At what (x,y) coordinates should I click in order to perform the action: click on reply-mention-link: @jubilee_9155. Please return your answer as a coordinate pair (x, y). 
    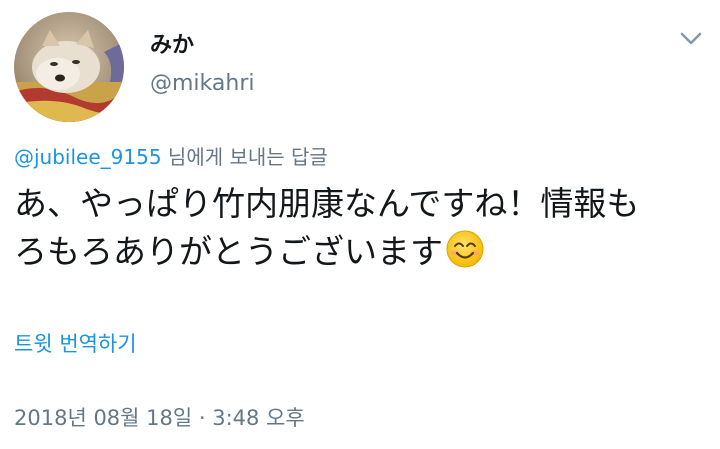
    Looking at the image, I should click on (88, 157).